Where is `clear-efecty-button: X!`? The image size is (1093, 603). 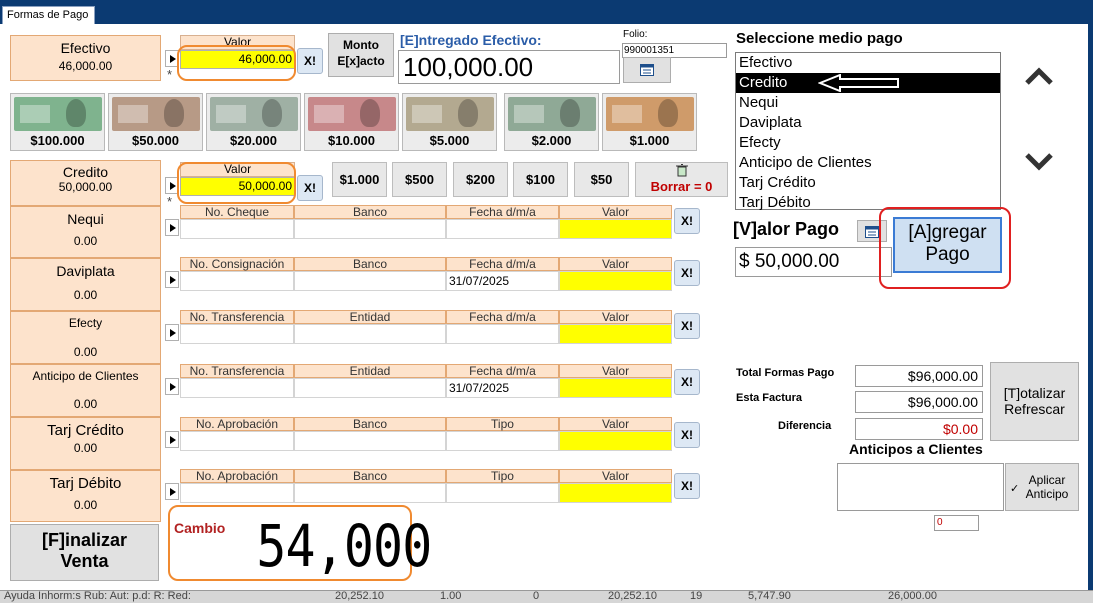
clear-efecty-button: X! is located at coordinates (687, 326).